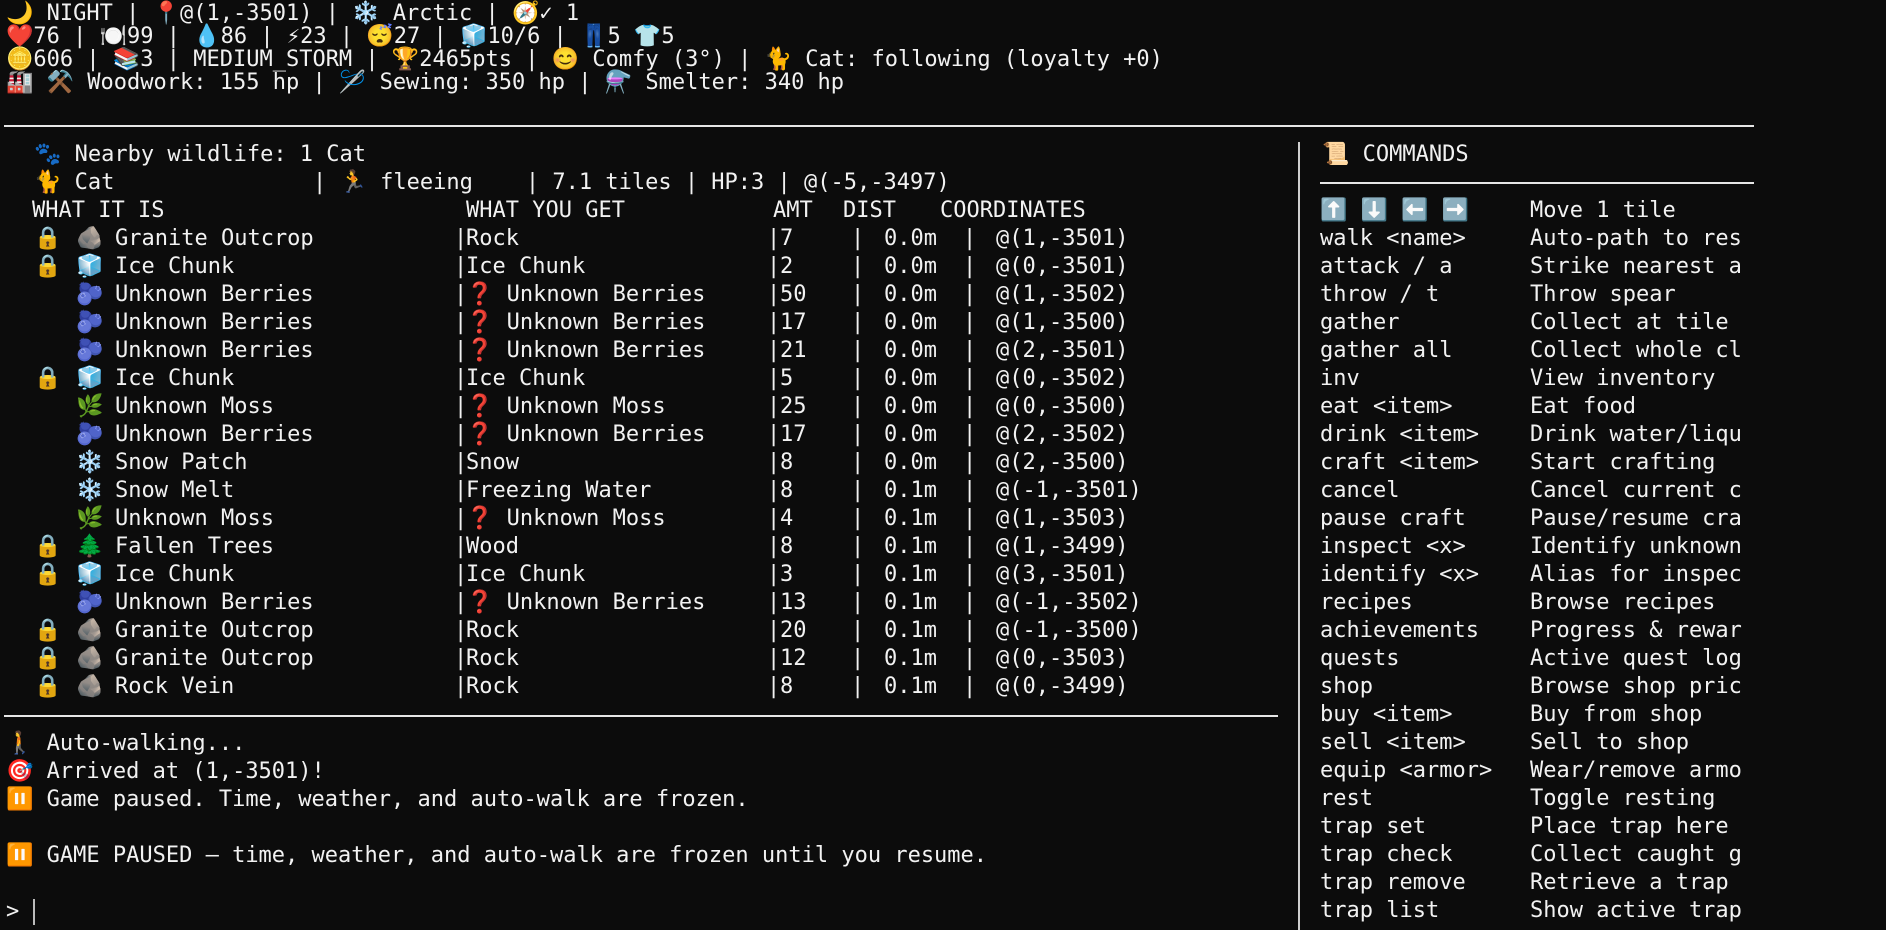 This screenshot has height=930, width=1886. Describe the element at coordinates (1636, 770) in the screenshot. I see `command-description: Wear/remove armo` at that location.